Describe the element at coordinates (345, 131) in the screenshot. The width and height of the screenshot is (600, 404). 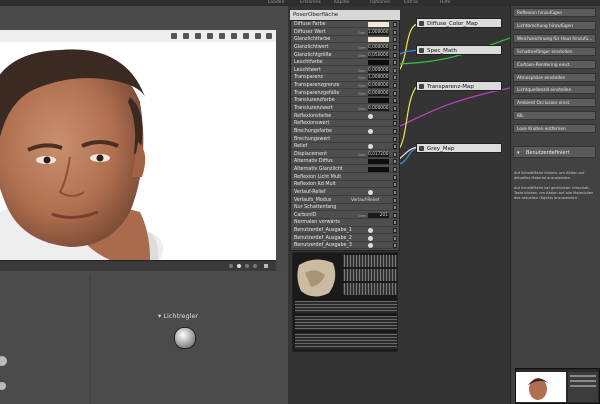
I see `parameter-row: Brechungsfarbe` at that location.